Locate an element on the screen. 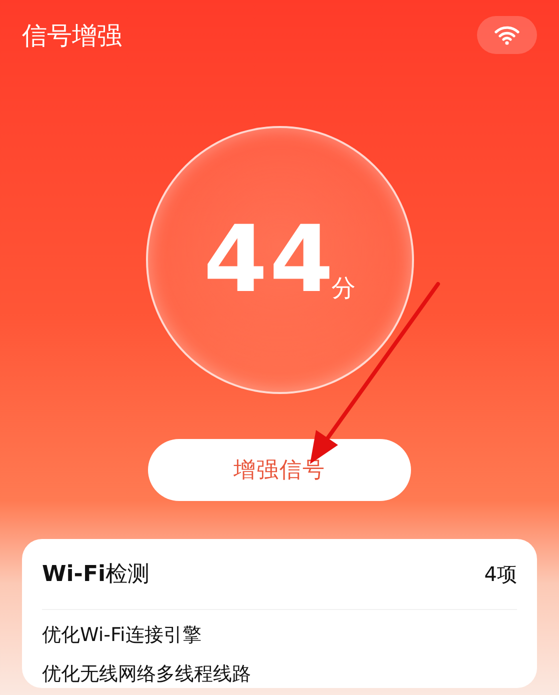  page-title: 信号增强 is located at coordinates (72, 36).